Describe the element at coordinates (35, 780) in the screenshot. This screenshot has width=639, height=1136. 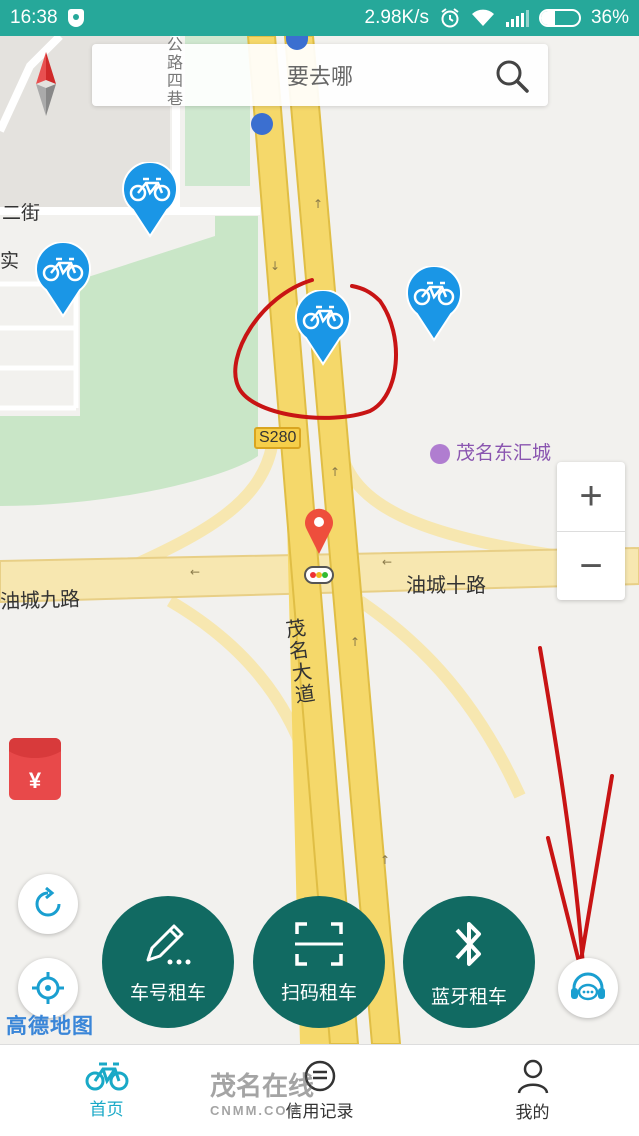
I see `yen-icon: ¥` at that location.